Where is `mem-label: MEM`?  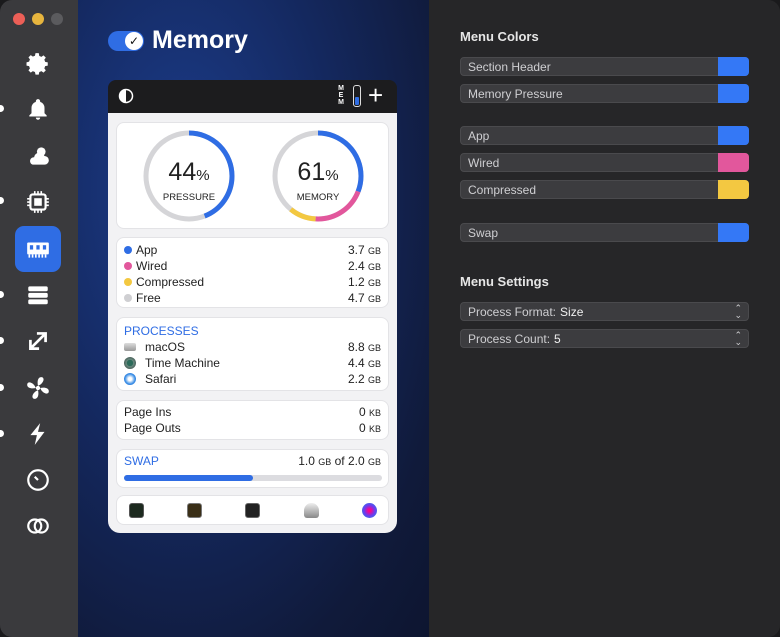
mem-label: MEM is located at coordinates (341, 95).